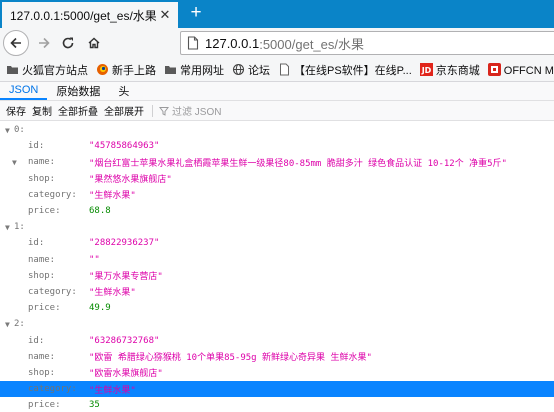 Image resolution: width=554 pixels, height=412 pixels. What do you see at coordinates (277, 14) in the screenshot?
I see `tab-strip: 127.0.0.1:5000/get_es/水果 ✕ +` at bounding box center [277, 14].